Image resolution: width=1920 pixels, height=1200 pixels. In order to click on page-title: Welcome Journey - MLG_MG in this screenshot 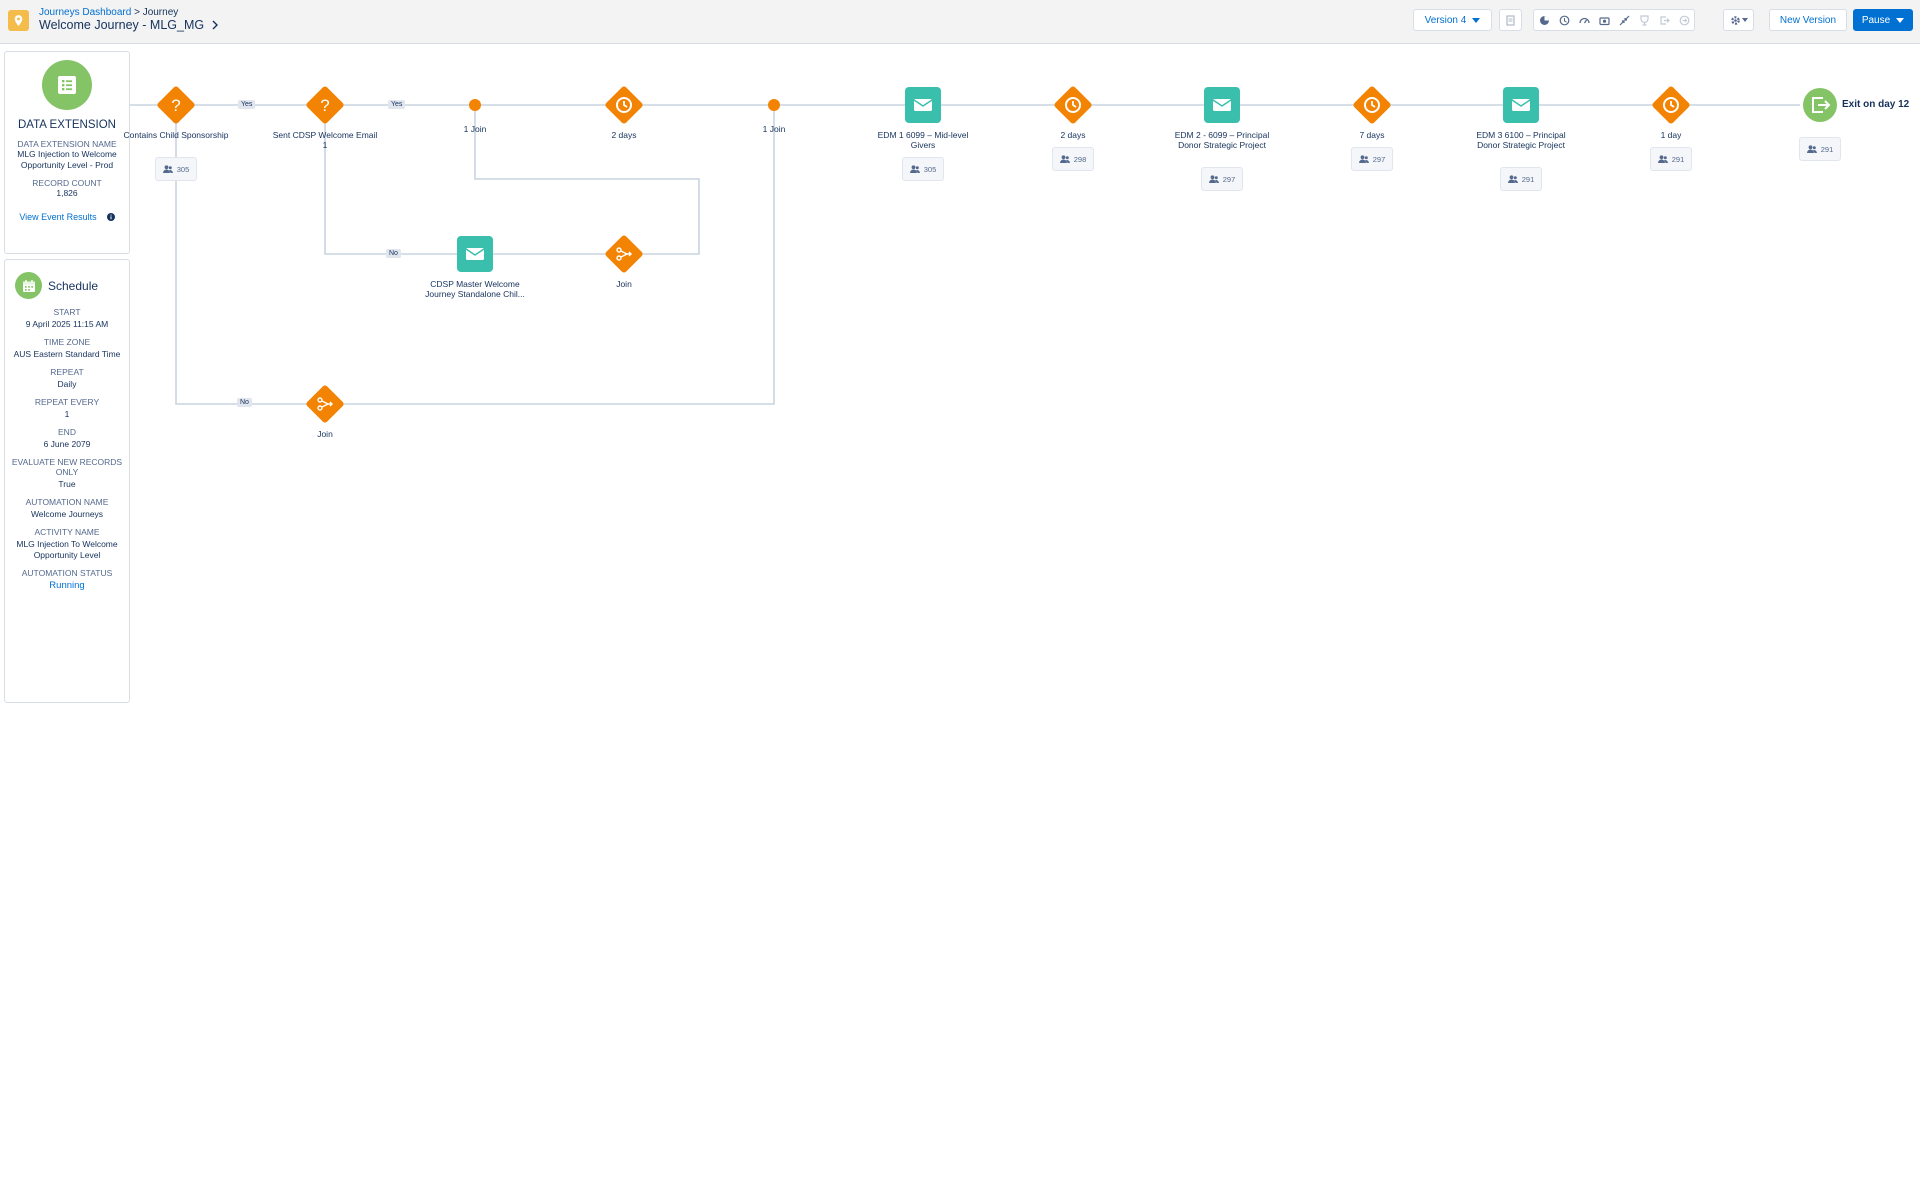, I will do `click(129, 25)`.